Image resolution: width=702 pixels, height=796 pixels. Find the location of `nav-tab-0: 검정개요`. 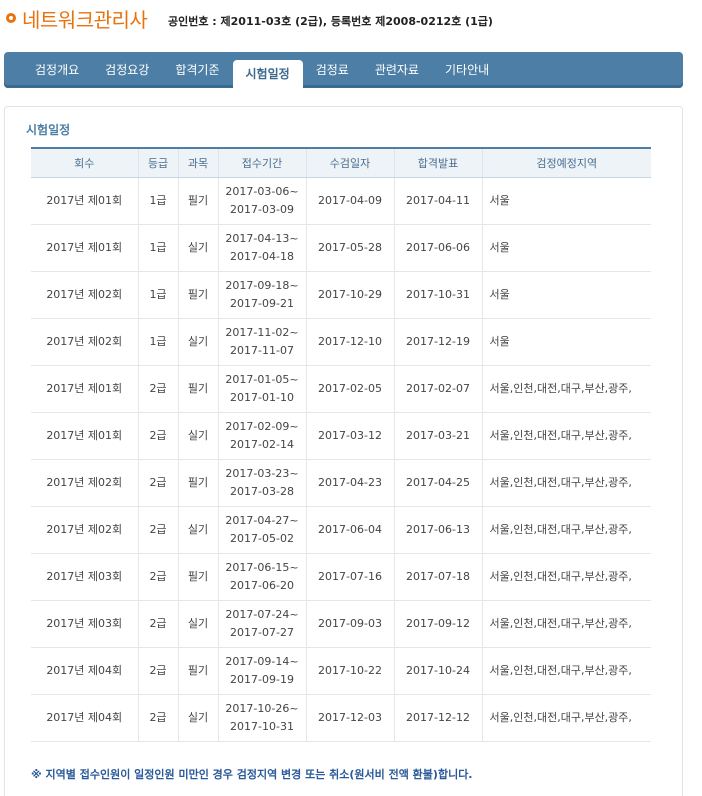

nav-tab-0: 검정개요 is located at coordinates (57, 66).